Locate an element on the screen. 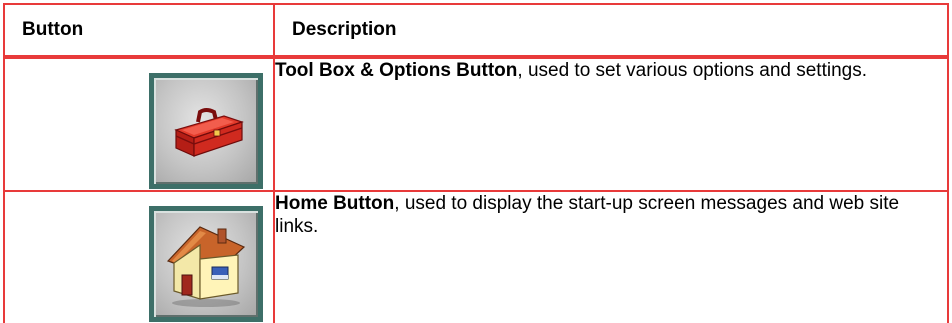 The width and height of the screenshot is (952, 323). home-icon is located at coordinates (206, 266).